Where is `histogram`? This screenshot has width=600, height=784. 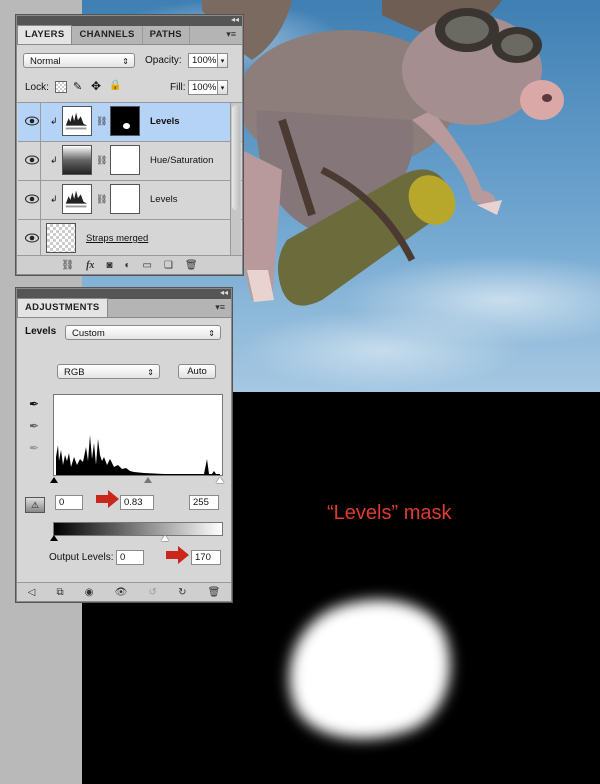 histogram is located at coordinates (138, 435).